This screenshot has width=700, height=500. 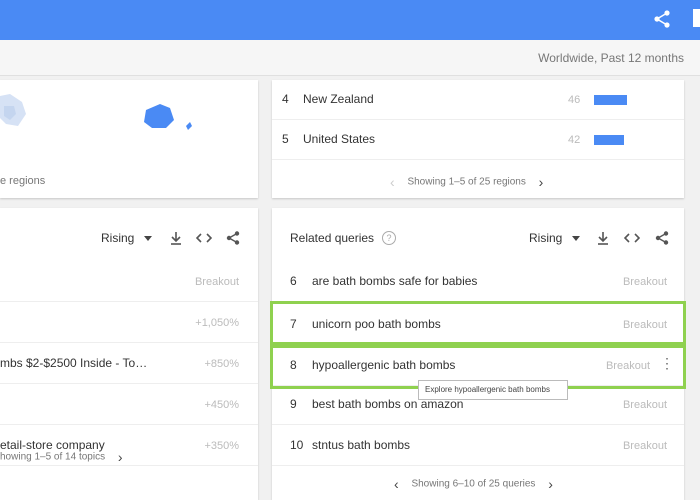 What do you see at coordinates (384, 365) in the screenshot?
I see `query-text: hypoallergenic bath bombs` at bounding box center [384, 365].